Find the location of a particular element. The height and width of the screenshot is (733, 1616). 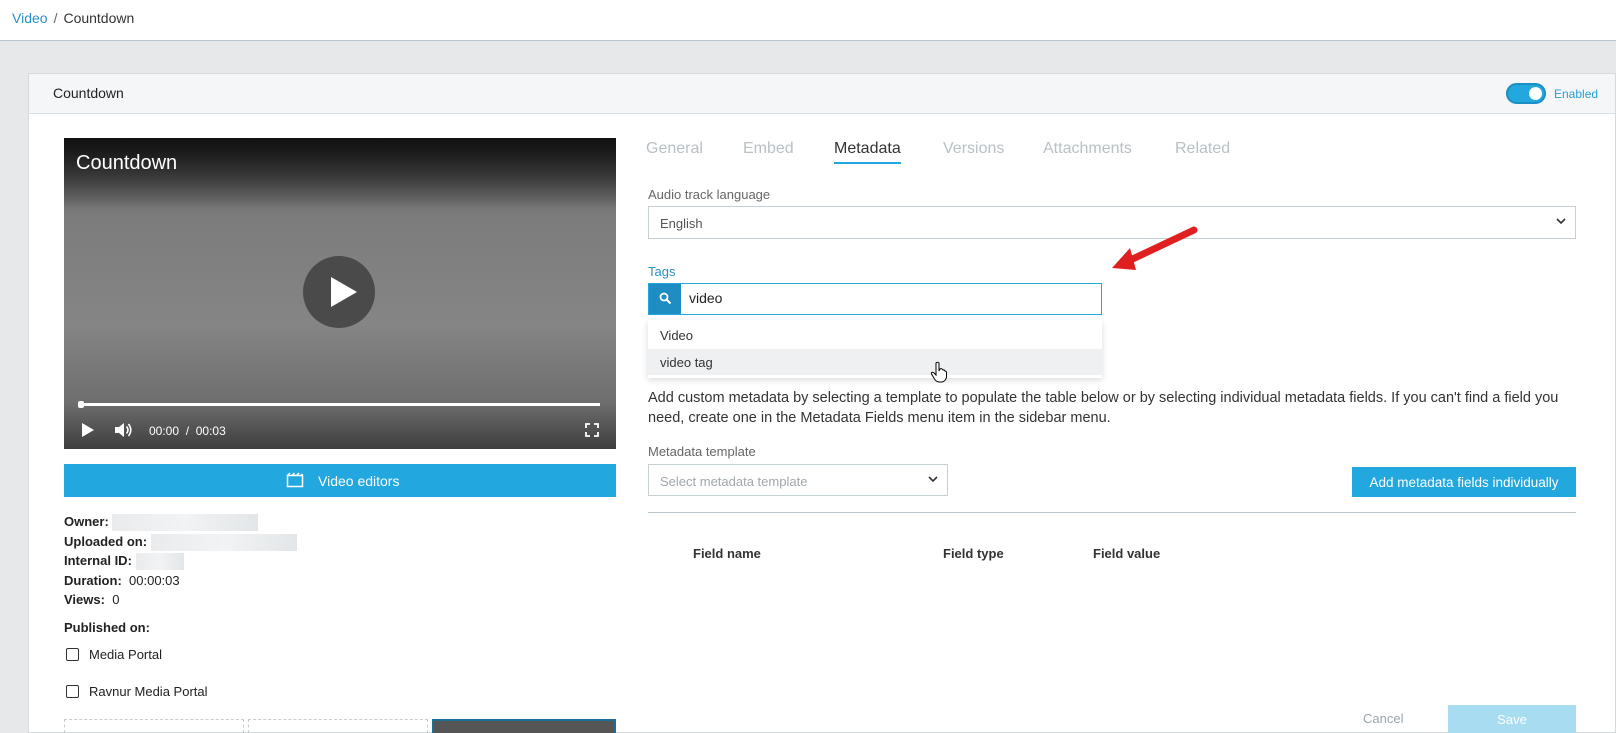

breadcrumb: Video / Countdown is located at coordinates (73, 18).